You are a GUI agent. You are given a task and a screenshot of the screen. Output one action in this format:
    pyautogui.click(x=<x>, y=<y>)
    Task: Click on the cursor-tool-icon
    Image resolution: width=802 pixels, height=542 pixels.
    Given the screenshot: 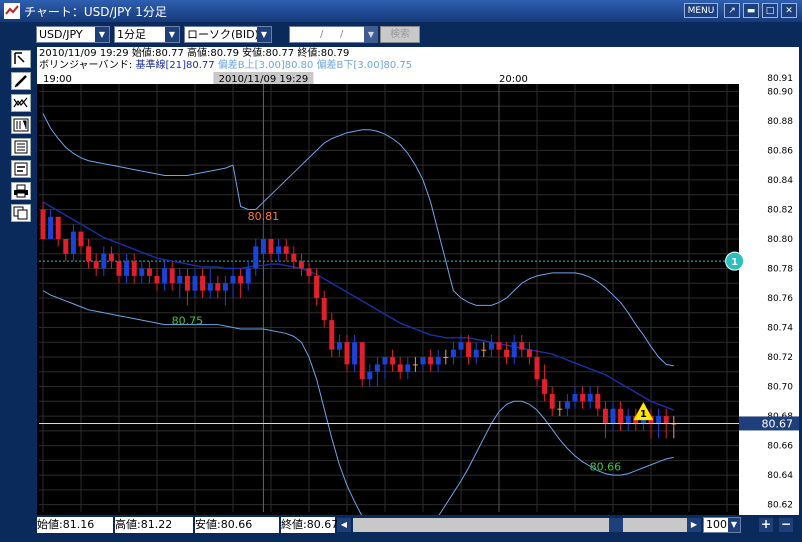 What is the action you would take?
    pyautogui.click(x=21, y=59)
    